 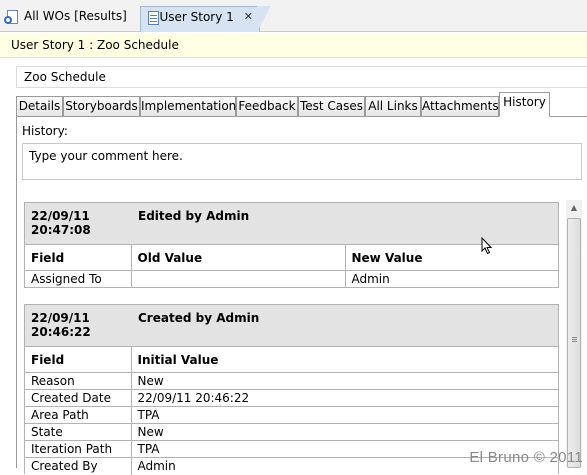 I want to click on field-cell: State, so click(x=78, y=432).